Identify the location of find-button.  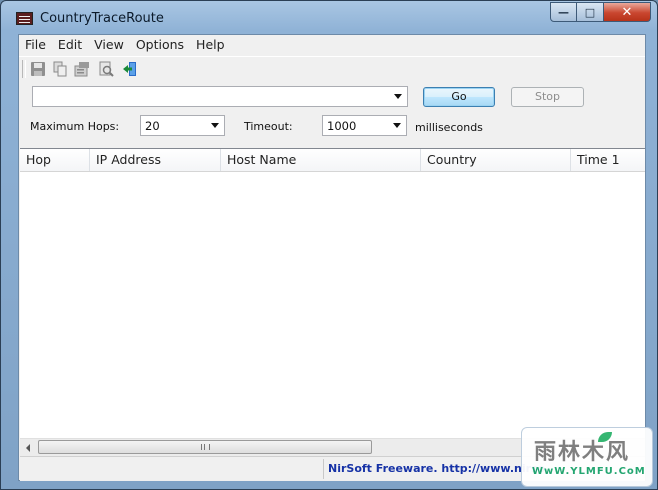
(106, 69).